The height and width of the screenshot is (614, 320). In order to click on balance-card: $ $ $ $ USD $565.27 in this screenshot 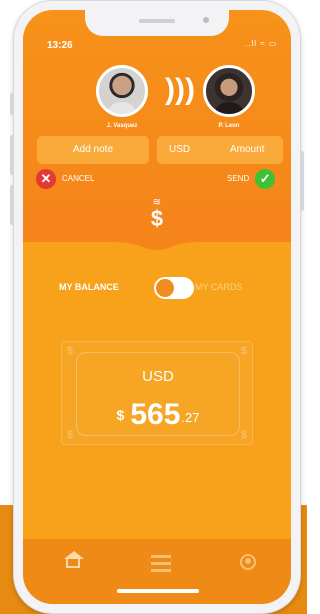, I will do `click(157, 393)`.